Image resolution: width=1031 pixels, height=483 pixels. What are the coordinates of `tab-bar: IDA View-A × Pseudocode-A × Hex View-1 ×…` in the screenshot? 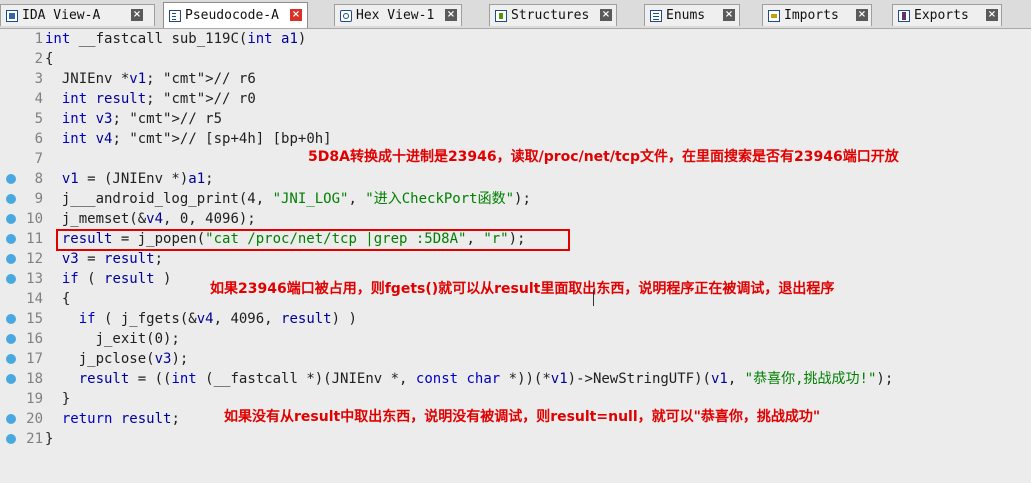 It's located at (515, 14).